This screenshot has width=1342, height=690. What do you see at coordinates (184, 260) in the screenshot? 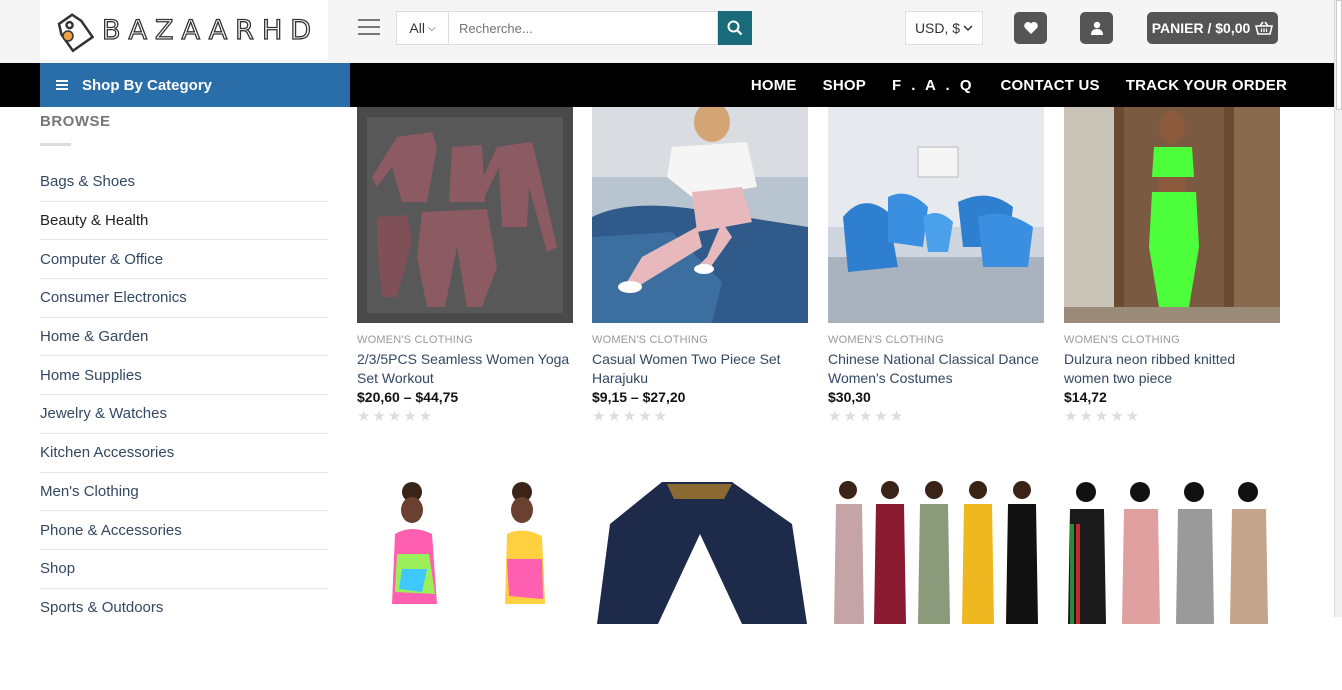
I see `category-computer-office: Computer & Office` at bounding box center [184, 260].